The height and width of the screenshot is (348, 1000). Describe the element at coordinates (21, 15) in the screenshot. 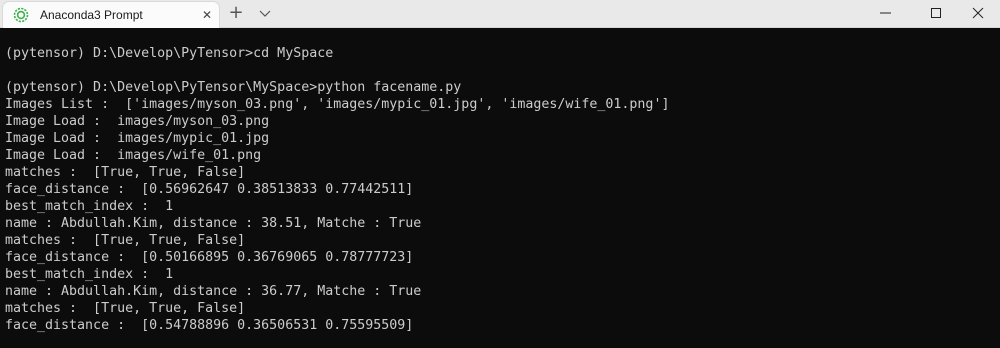

I see `anaconda-icon` at that location.